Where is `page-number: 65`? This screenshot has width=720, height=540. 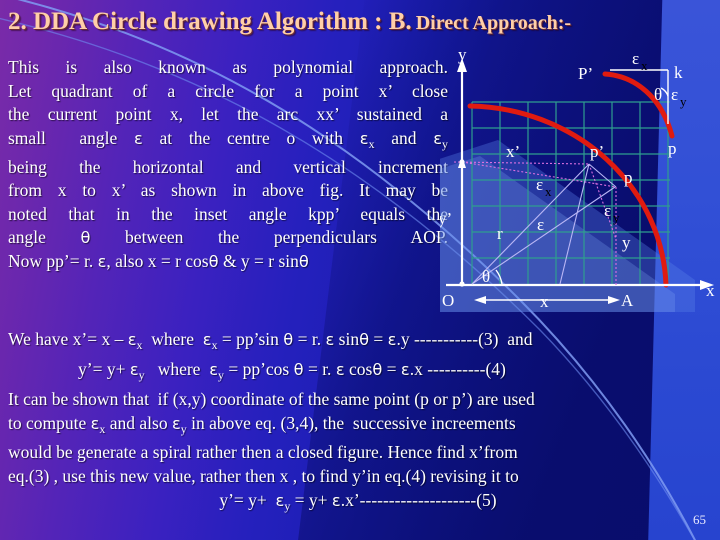 page-number: 65 is located at coordinates (699, 519).